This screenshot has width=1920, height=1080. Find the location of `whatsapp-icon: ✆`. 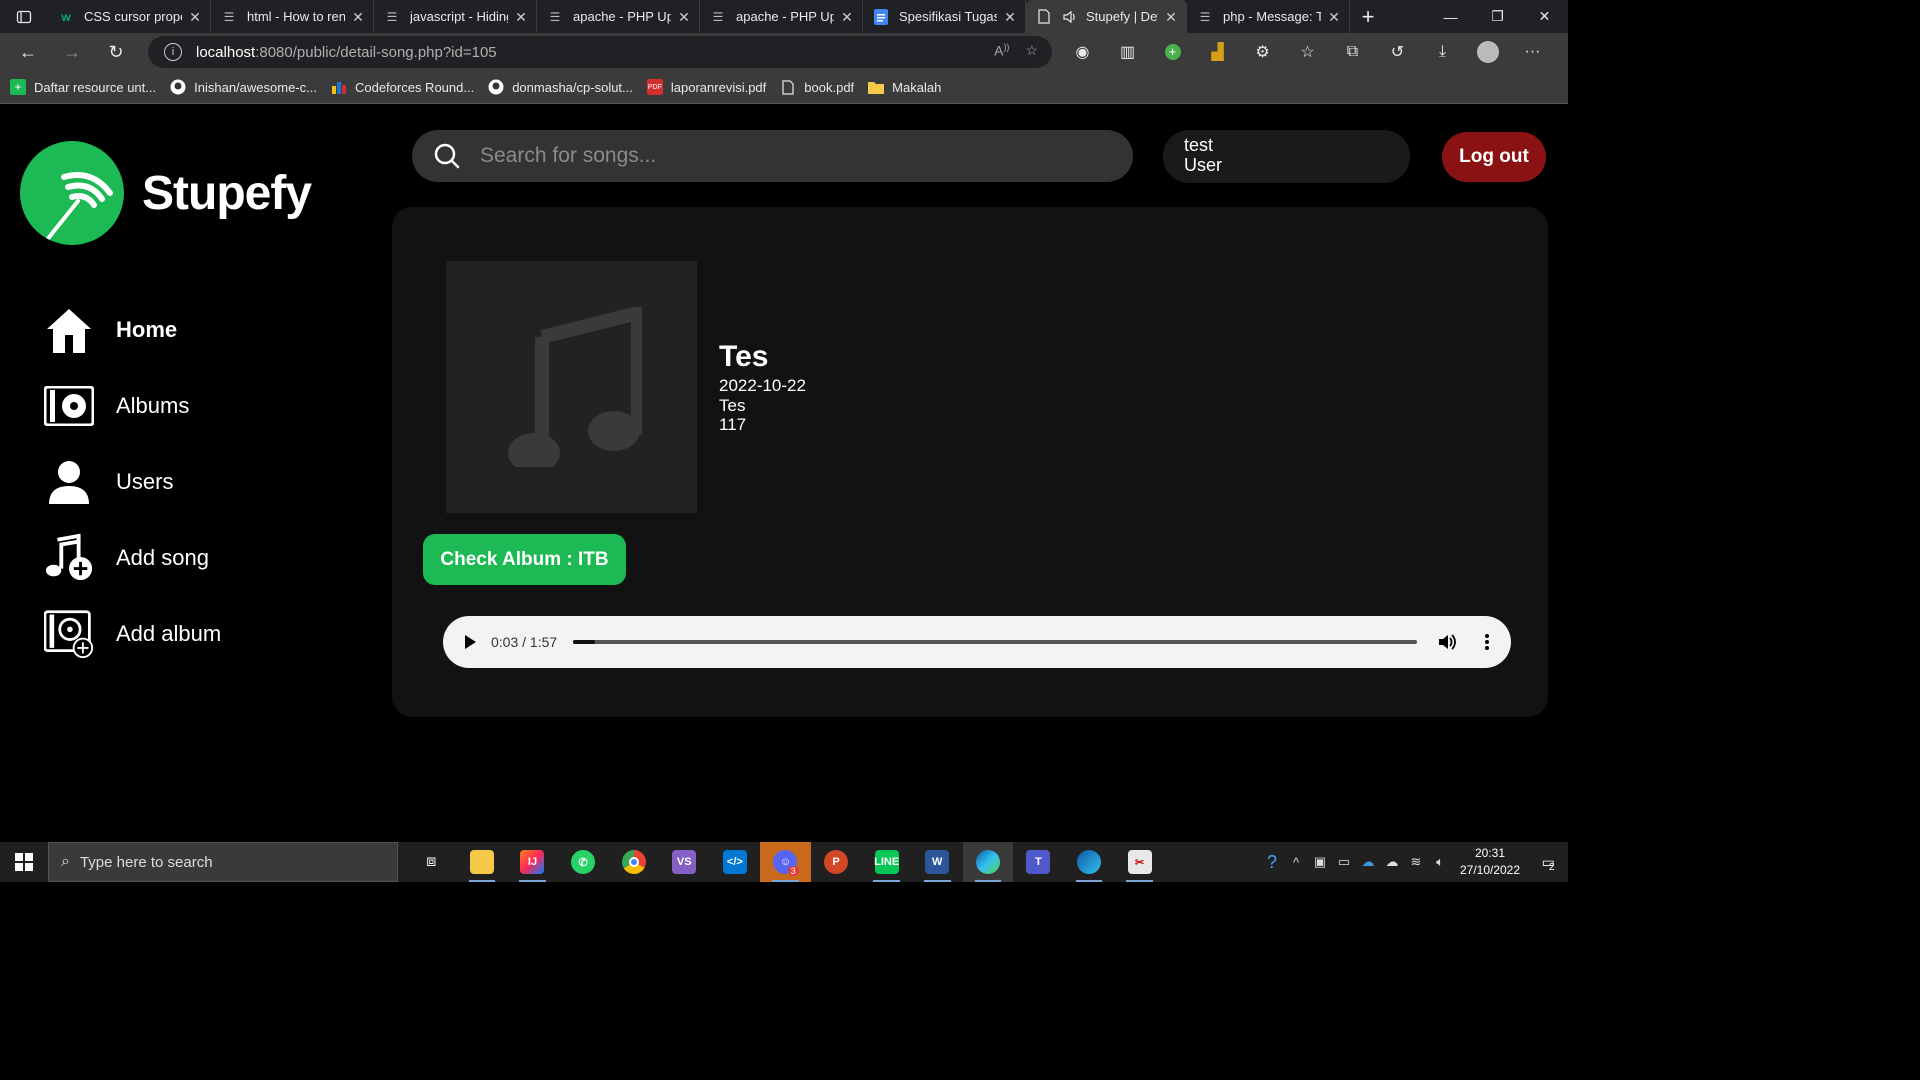

whatsapp-icon: ✆ is located at coordinates (583, 862).